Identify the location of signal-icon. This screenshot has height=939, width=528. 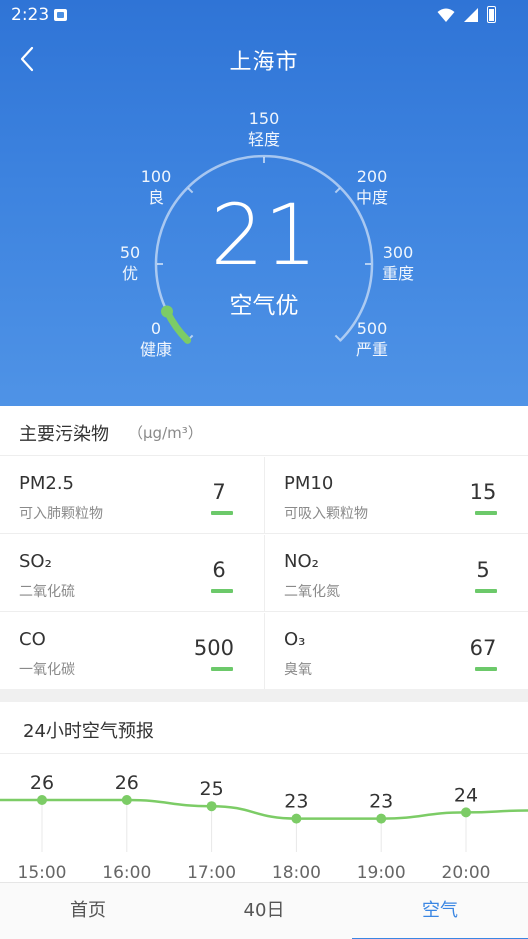
(471, 14).